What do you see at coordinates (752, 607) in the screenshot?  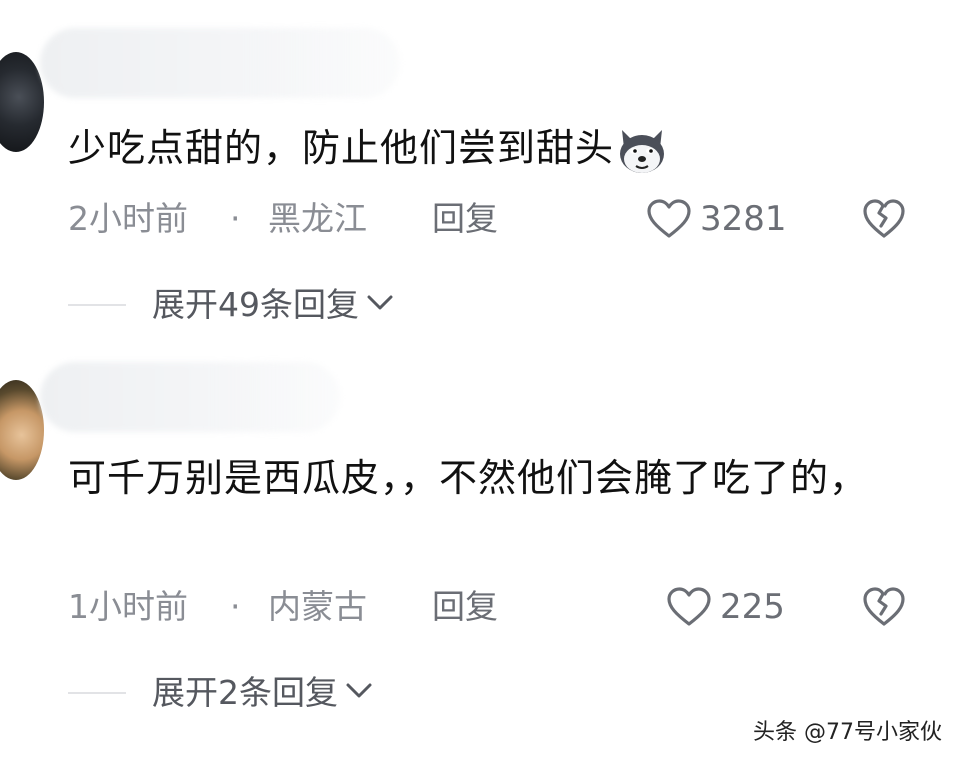 I see `like-count: 225` at bounding box center [752, 607].